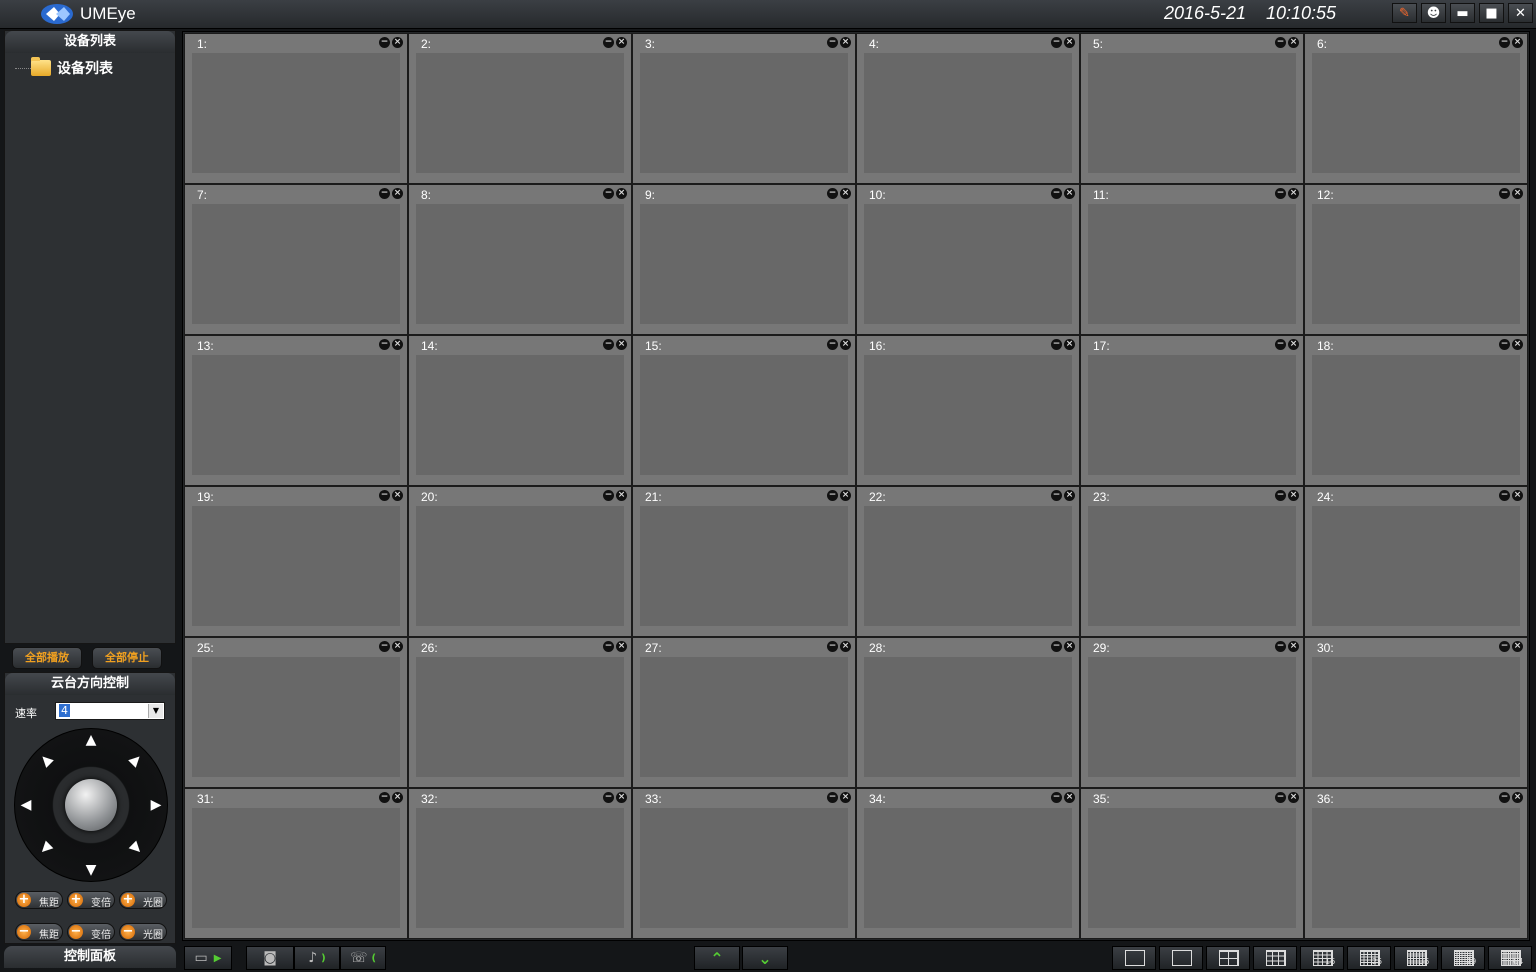  What do you see at coordinates (363, 958) in the screenshot?
I see `talk-button: ☏(` at bounding box center [363, 958].